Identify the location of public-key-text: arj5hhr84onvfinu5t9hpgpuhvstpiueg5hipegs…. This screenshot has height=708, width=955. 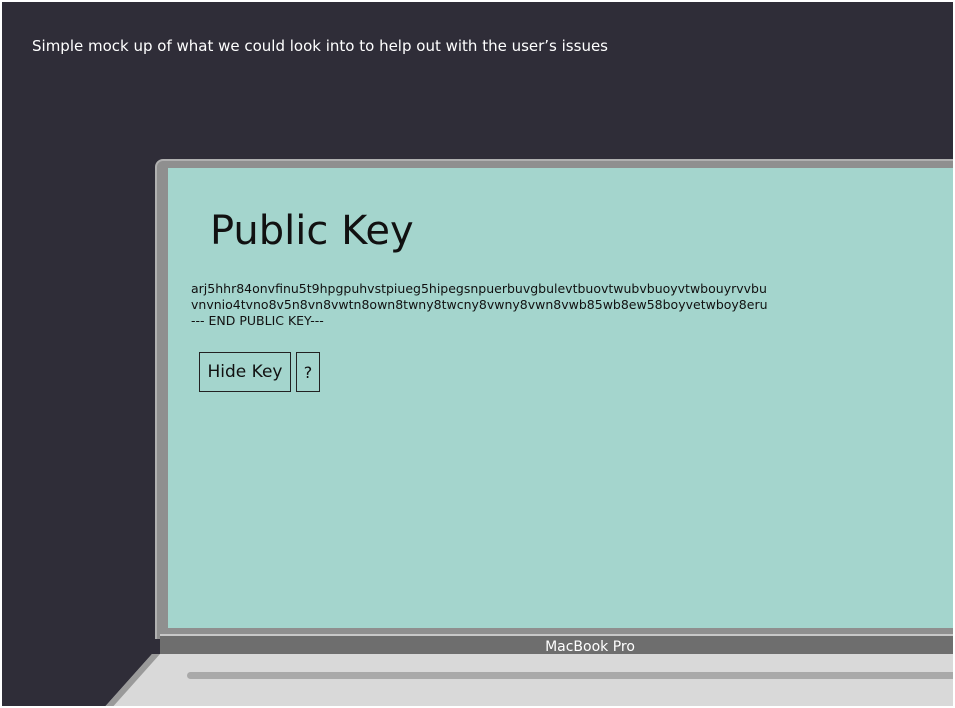
(479, 305).